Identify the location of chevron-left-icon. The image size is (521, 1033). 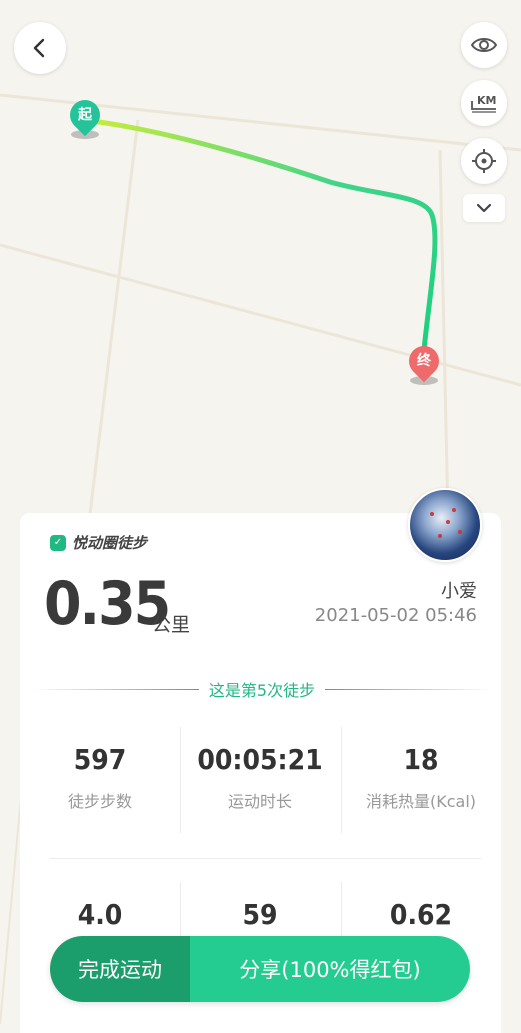
(39, 48).